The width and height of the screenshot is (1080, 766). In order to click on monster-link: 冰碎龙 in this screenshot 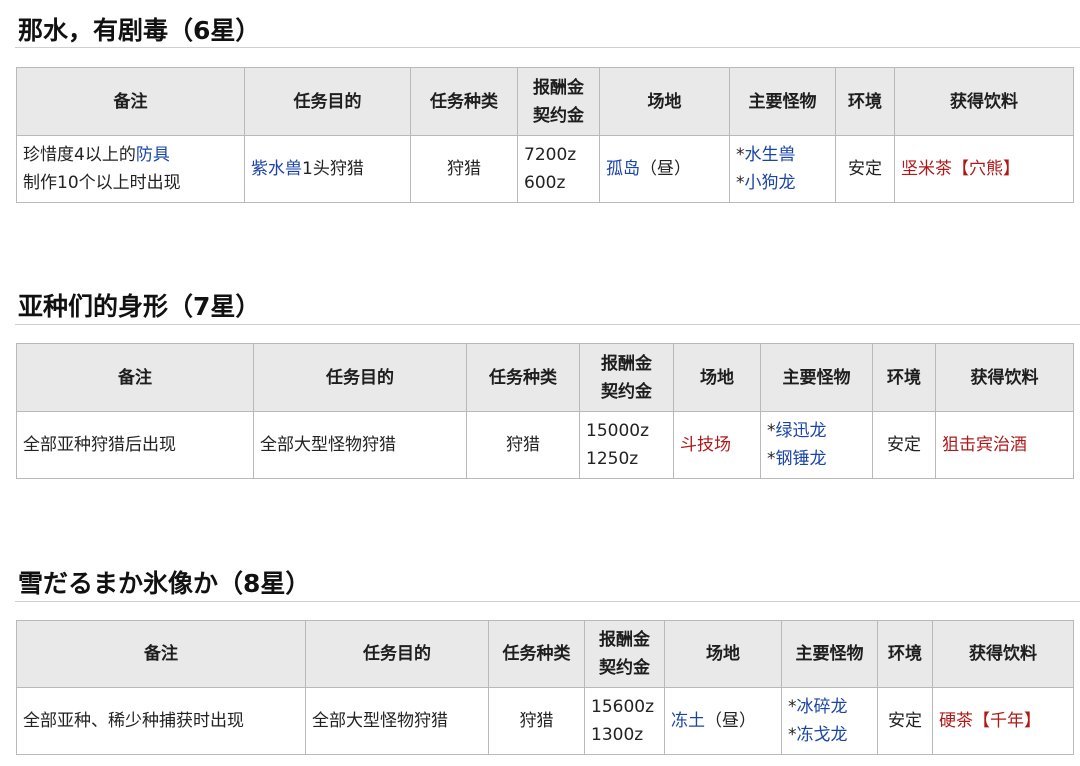, I will do `click(822, 707)`.